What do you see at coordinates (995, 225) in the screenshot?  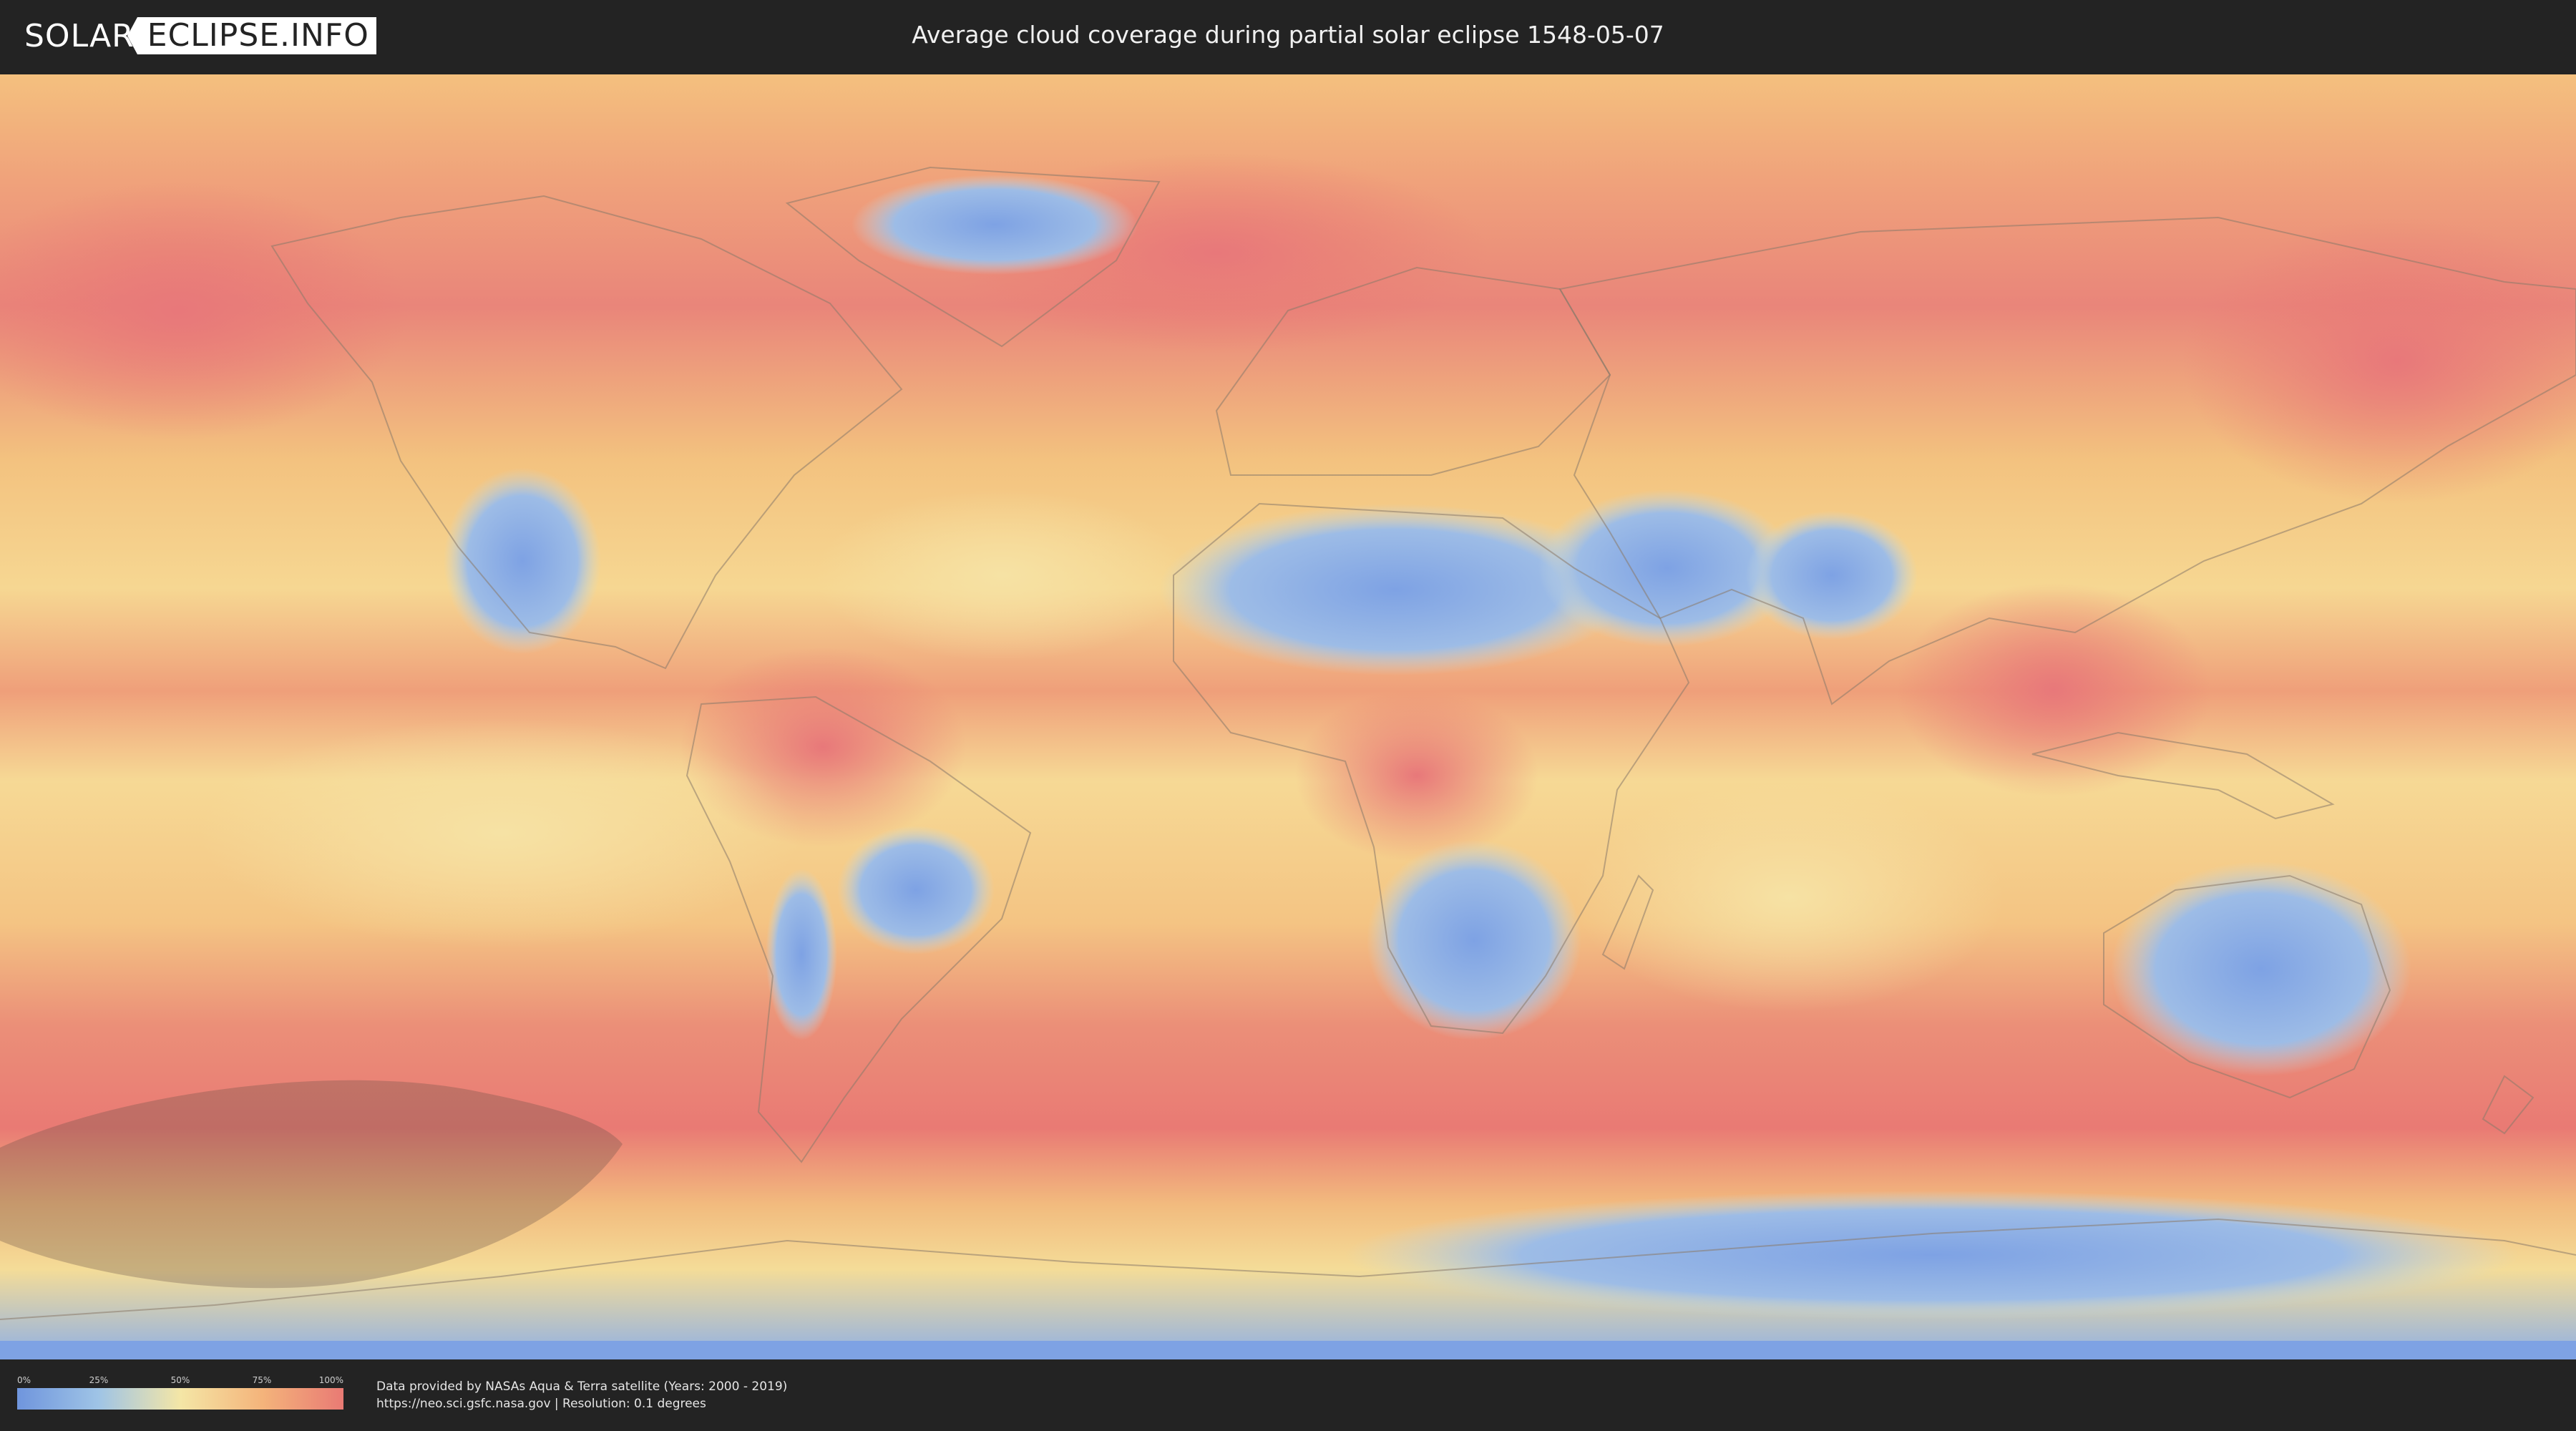 I see `greenland-clear` at bounding box center [995, 225].